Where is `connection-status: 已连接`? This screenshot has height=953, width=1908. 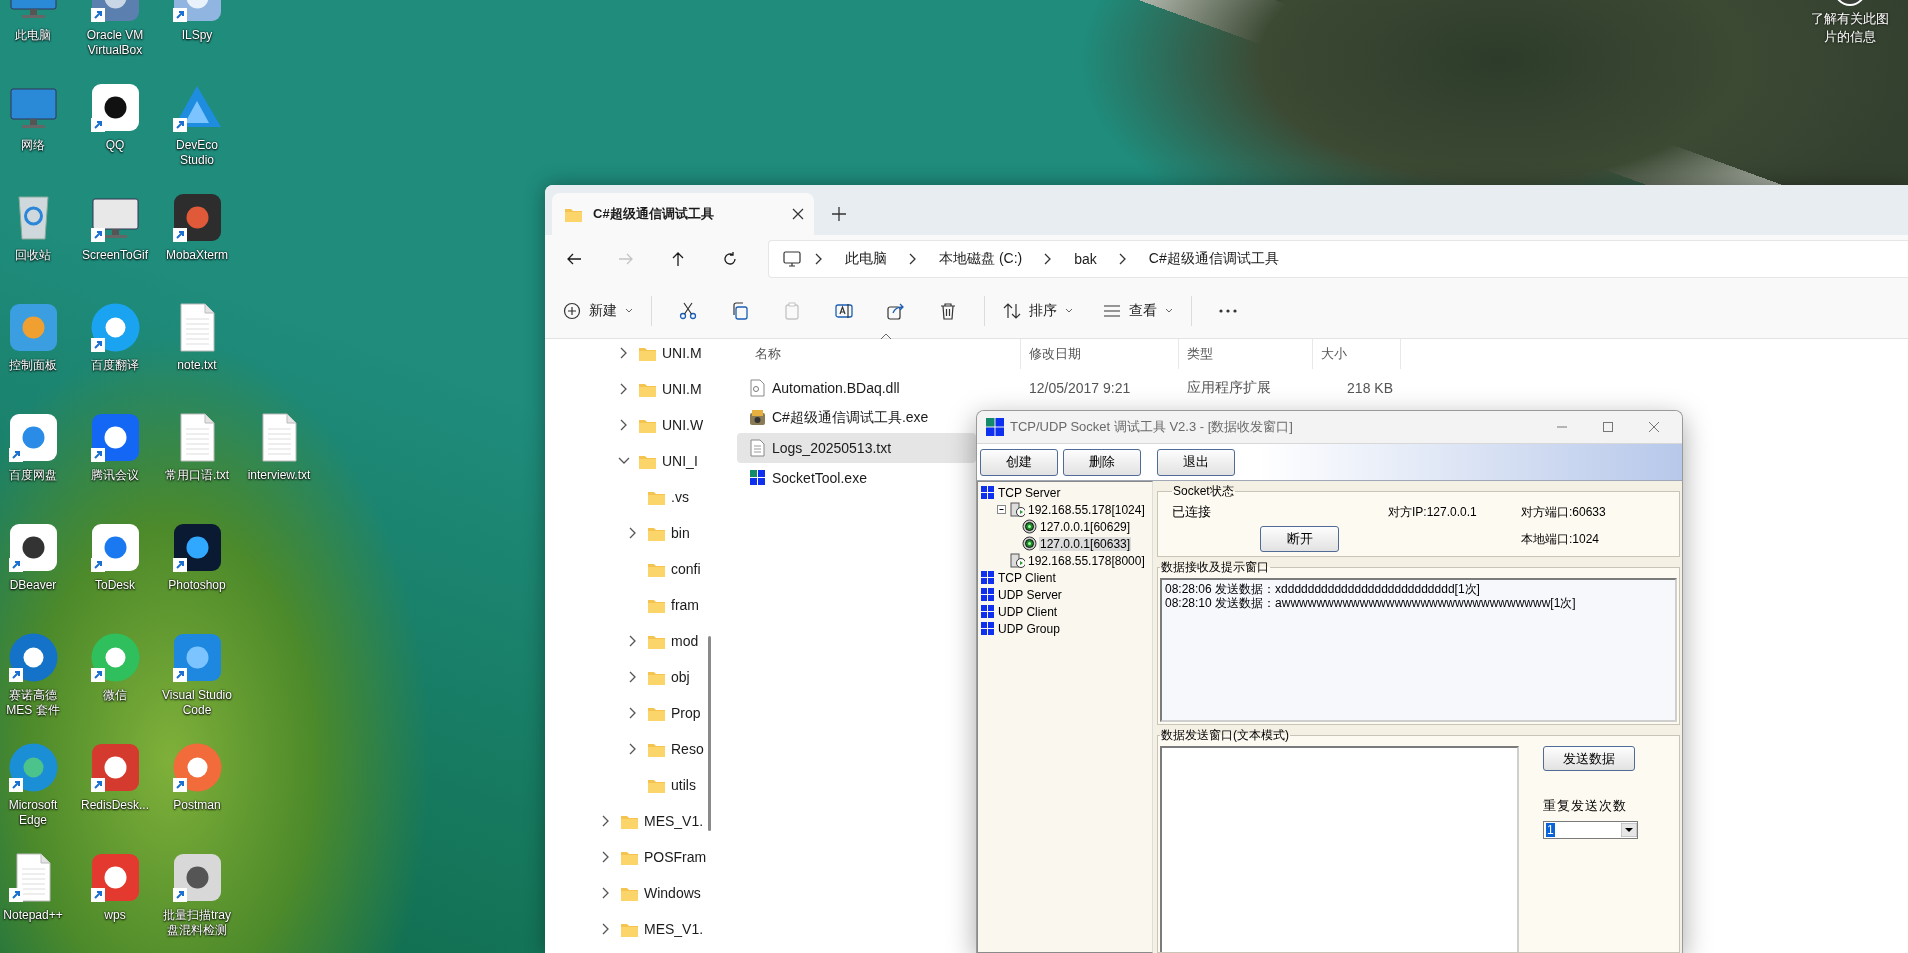 connection-status: 已连接 is located at coordinates (1192, 512).